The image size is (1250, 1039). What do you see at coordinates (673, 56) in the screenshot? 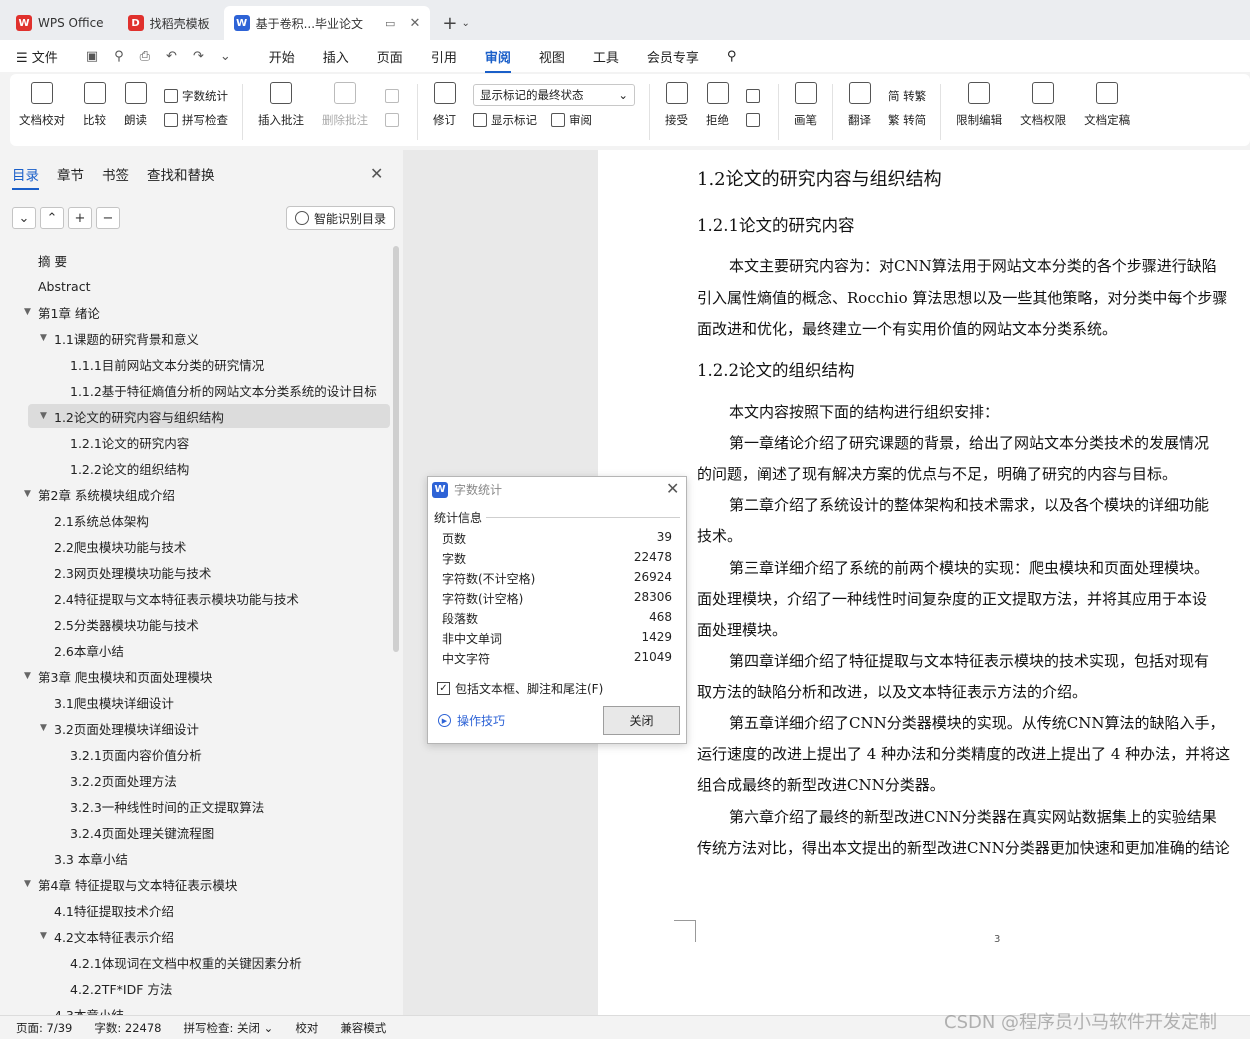
I see `menu-member: 会员专享` at bounding box center [673, 56].